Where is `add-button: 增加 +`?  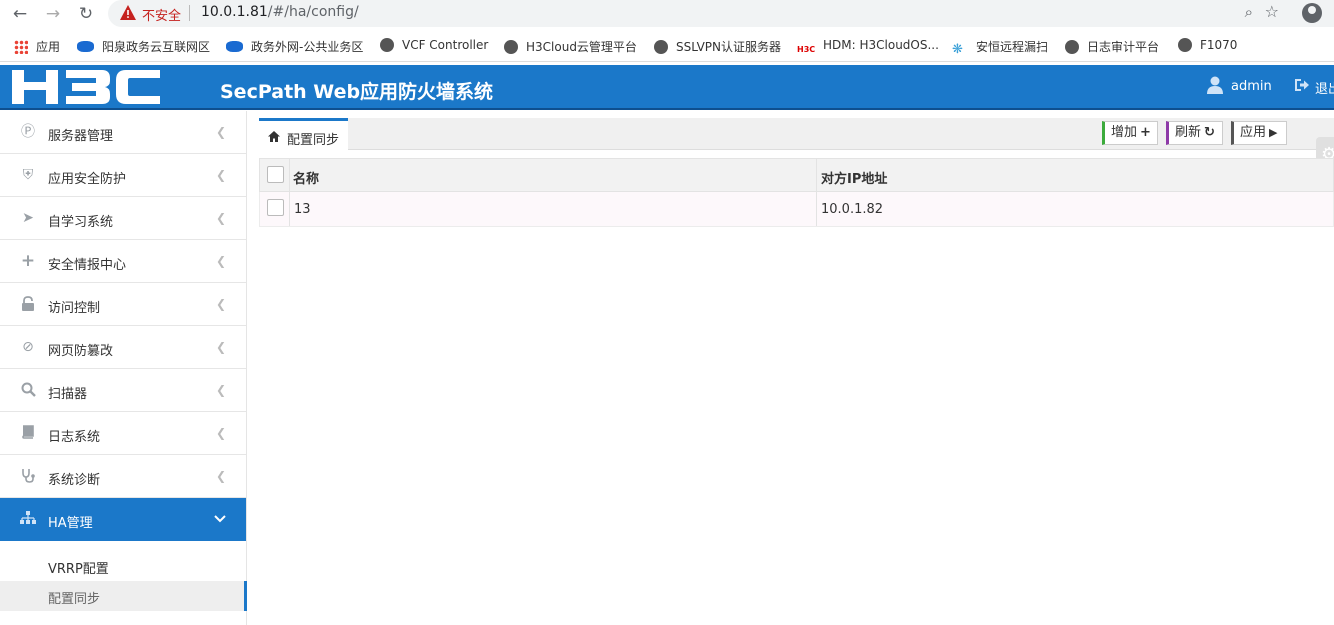
add-button: 增加 + is located at coordinates (1130, 133).